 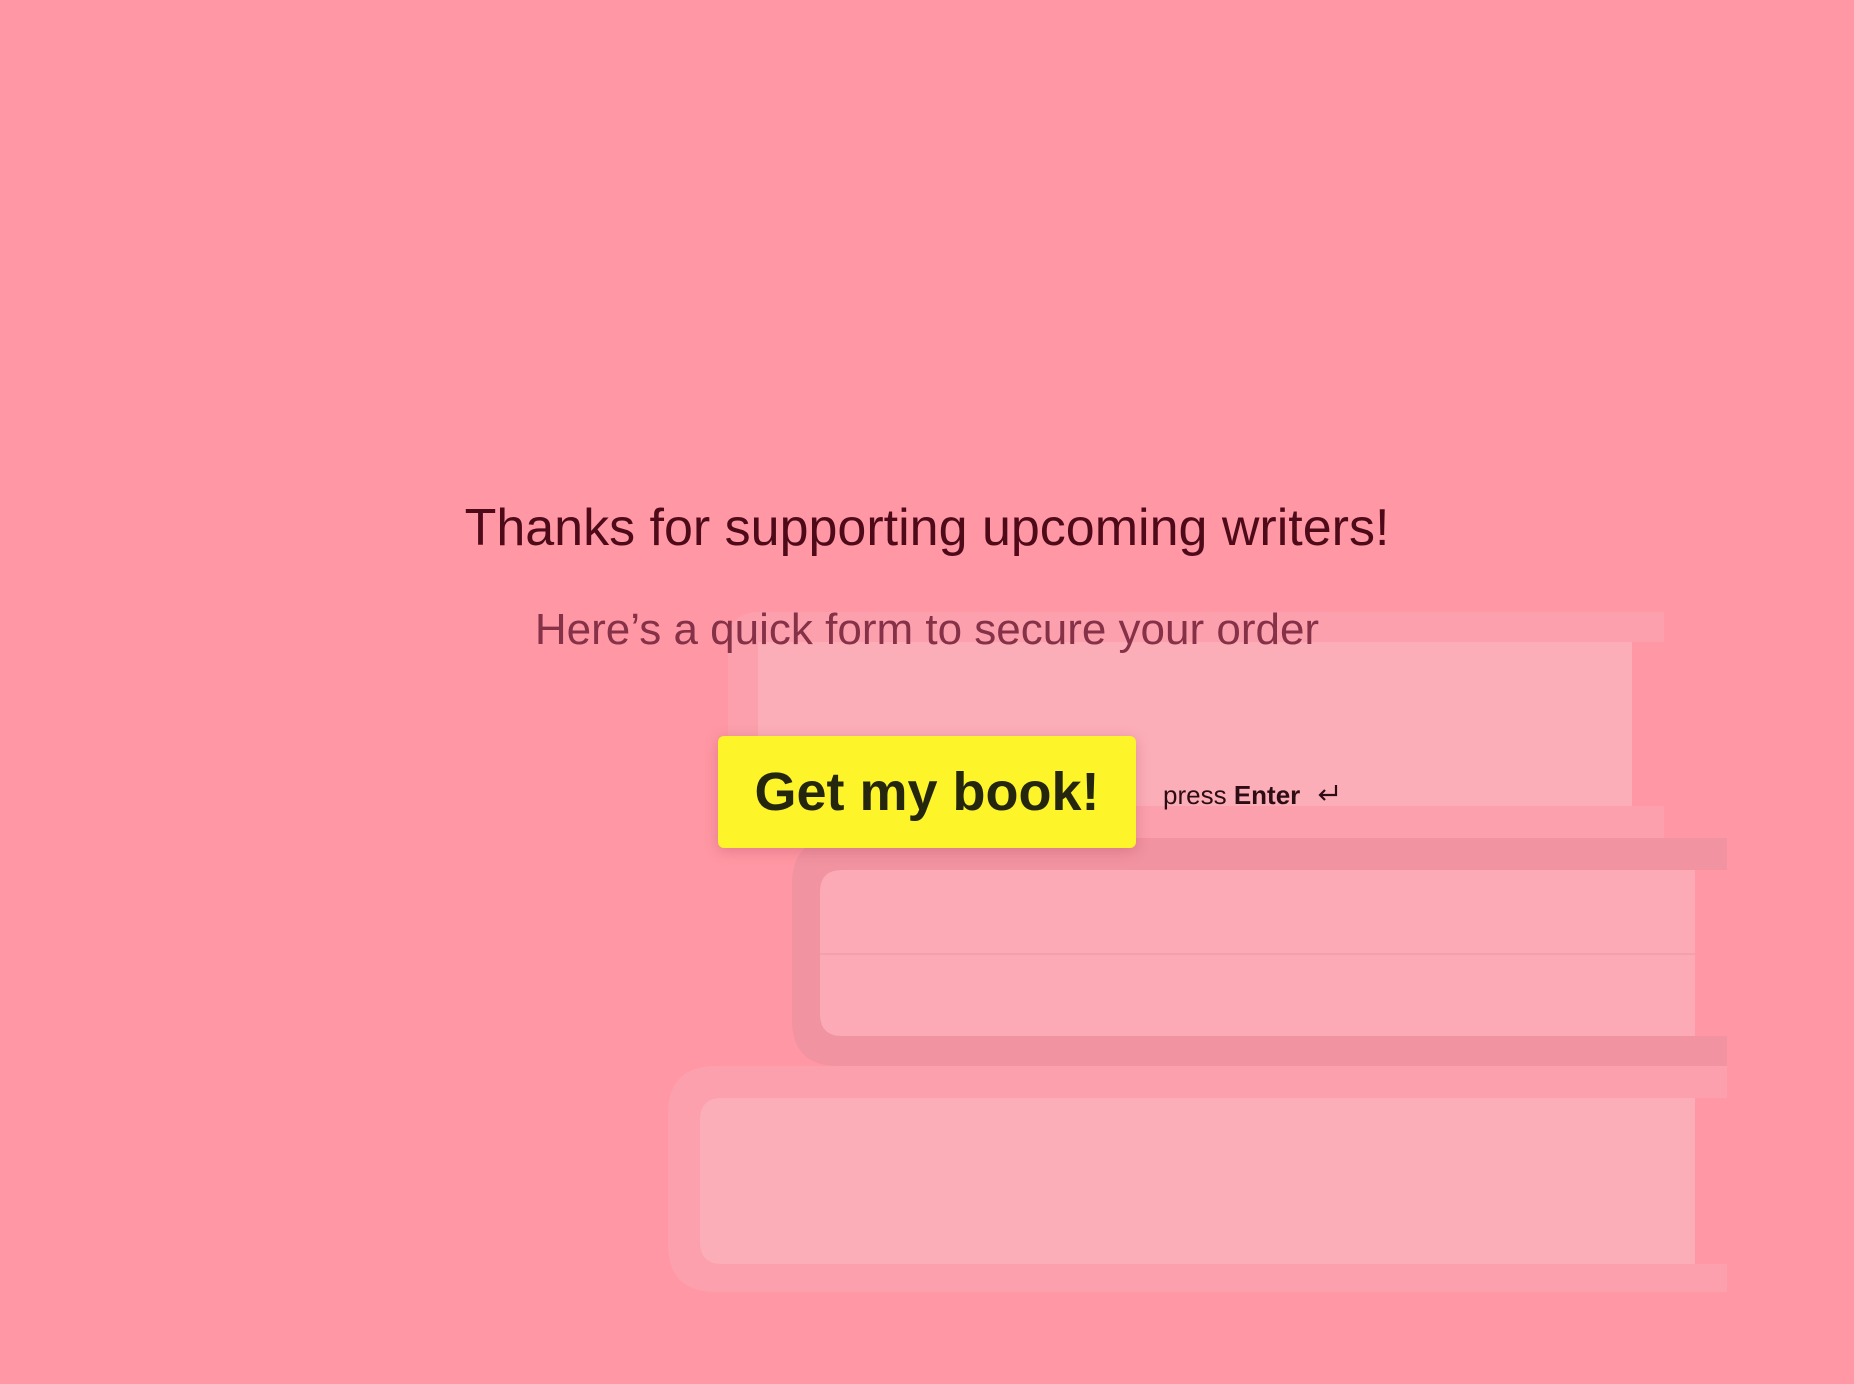 I want to click on hint-key: Enter, so click(x=1267, y=795).